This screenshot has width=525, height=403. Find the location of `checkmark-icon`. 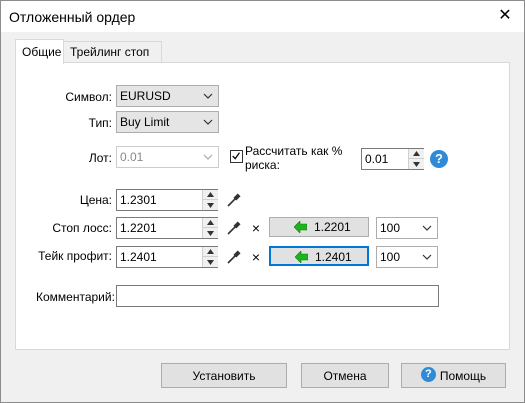

checkmark-icon is located at coordinates (236, 156).